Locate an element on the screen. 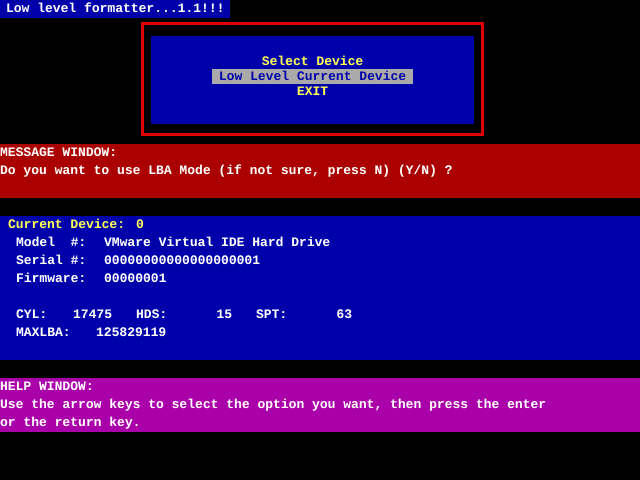 Image resolution: width=640 pixels, height=480 pixels. field-label: Model #: is located at coordinates (52, 243).